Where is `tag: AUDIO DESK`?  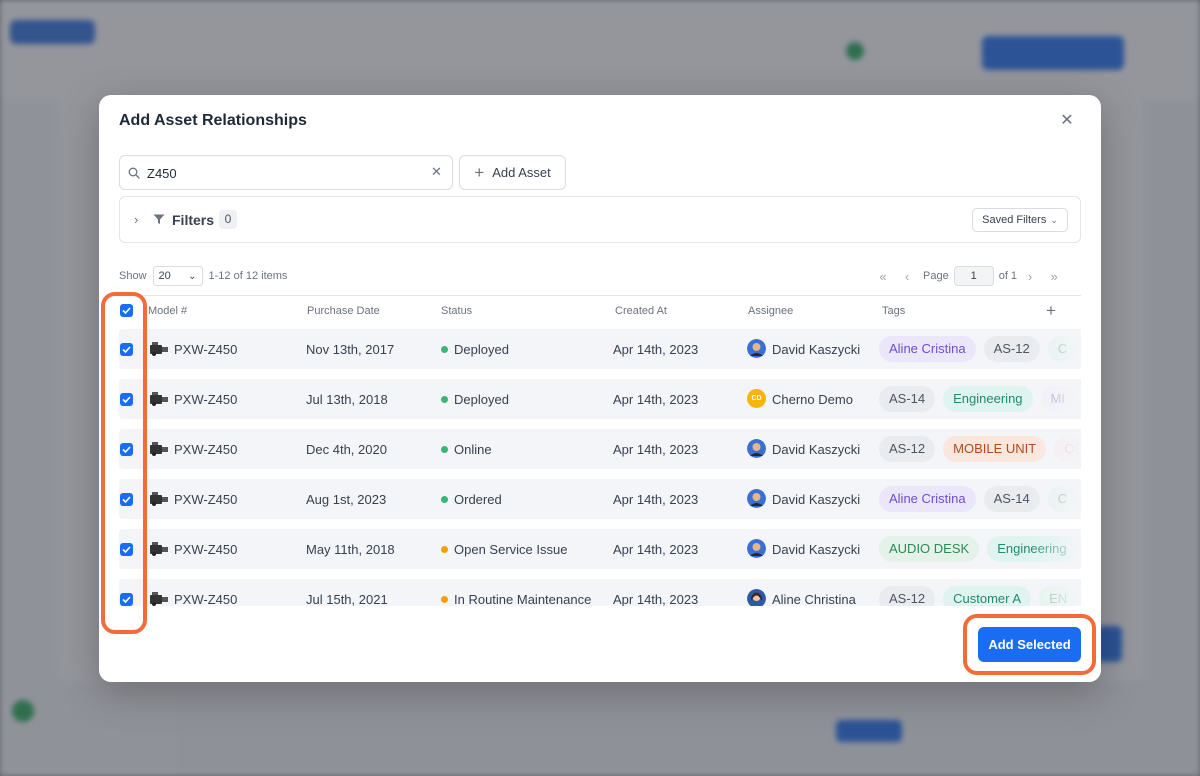
tag: AUDIO DESK is located at coordinates (929, 549).